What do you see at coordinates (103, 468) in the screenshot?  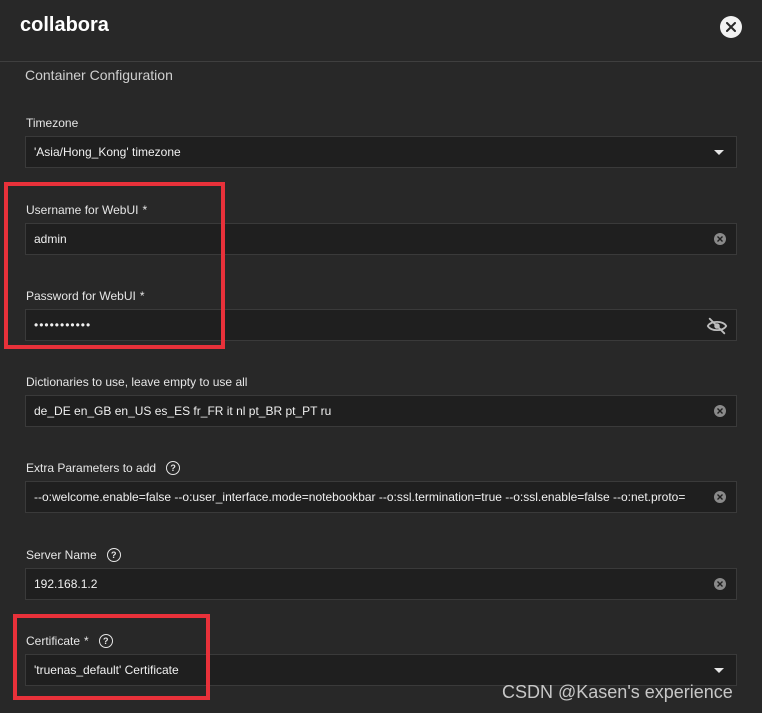 I see `extra-params-label: Extra Parameters to add ?` at bounding box center [103, 468].